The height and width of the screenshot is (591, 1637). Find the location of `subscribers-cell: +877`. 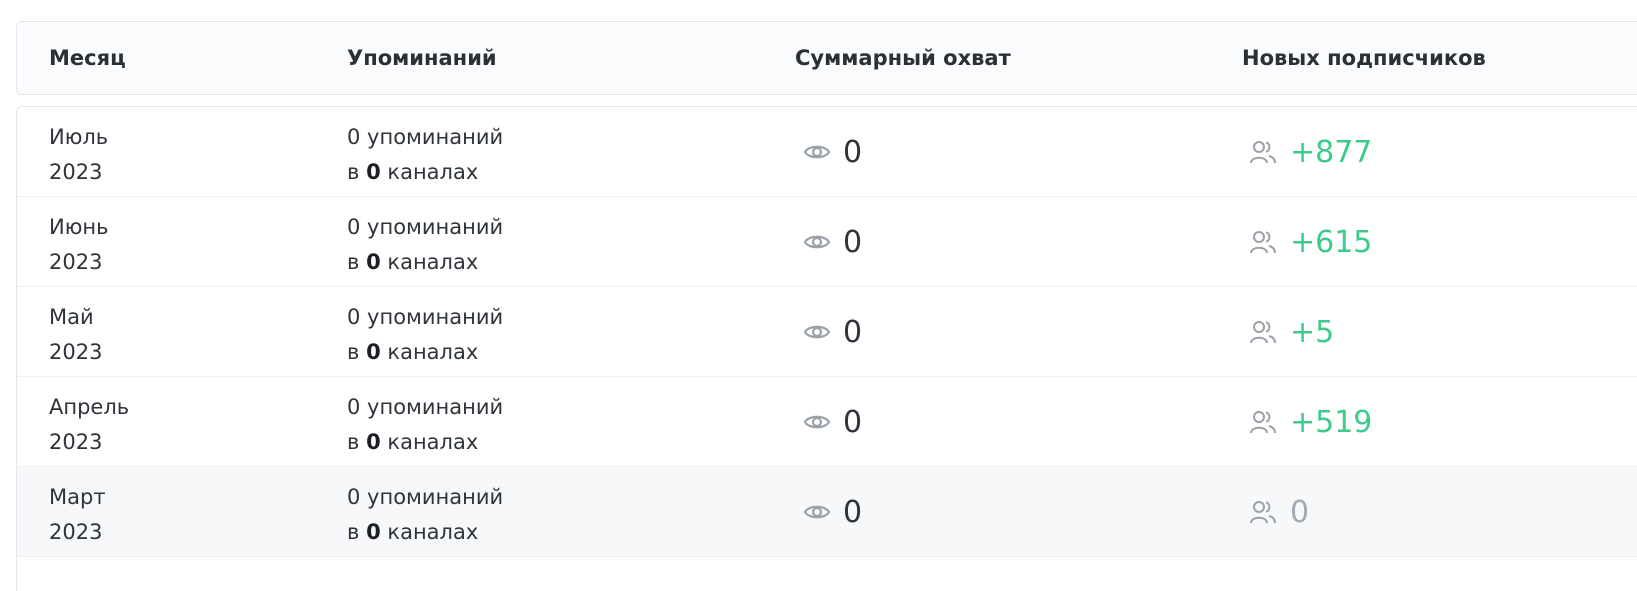

subscribers-cell: +877 is located at coordinates (1310, 152).